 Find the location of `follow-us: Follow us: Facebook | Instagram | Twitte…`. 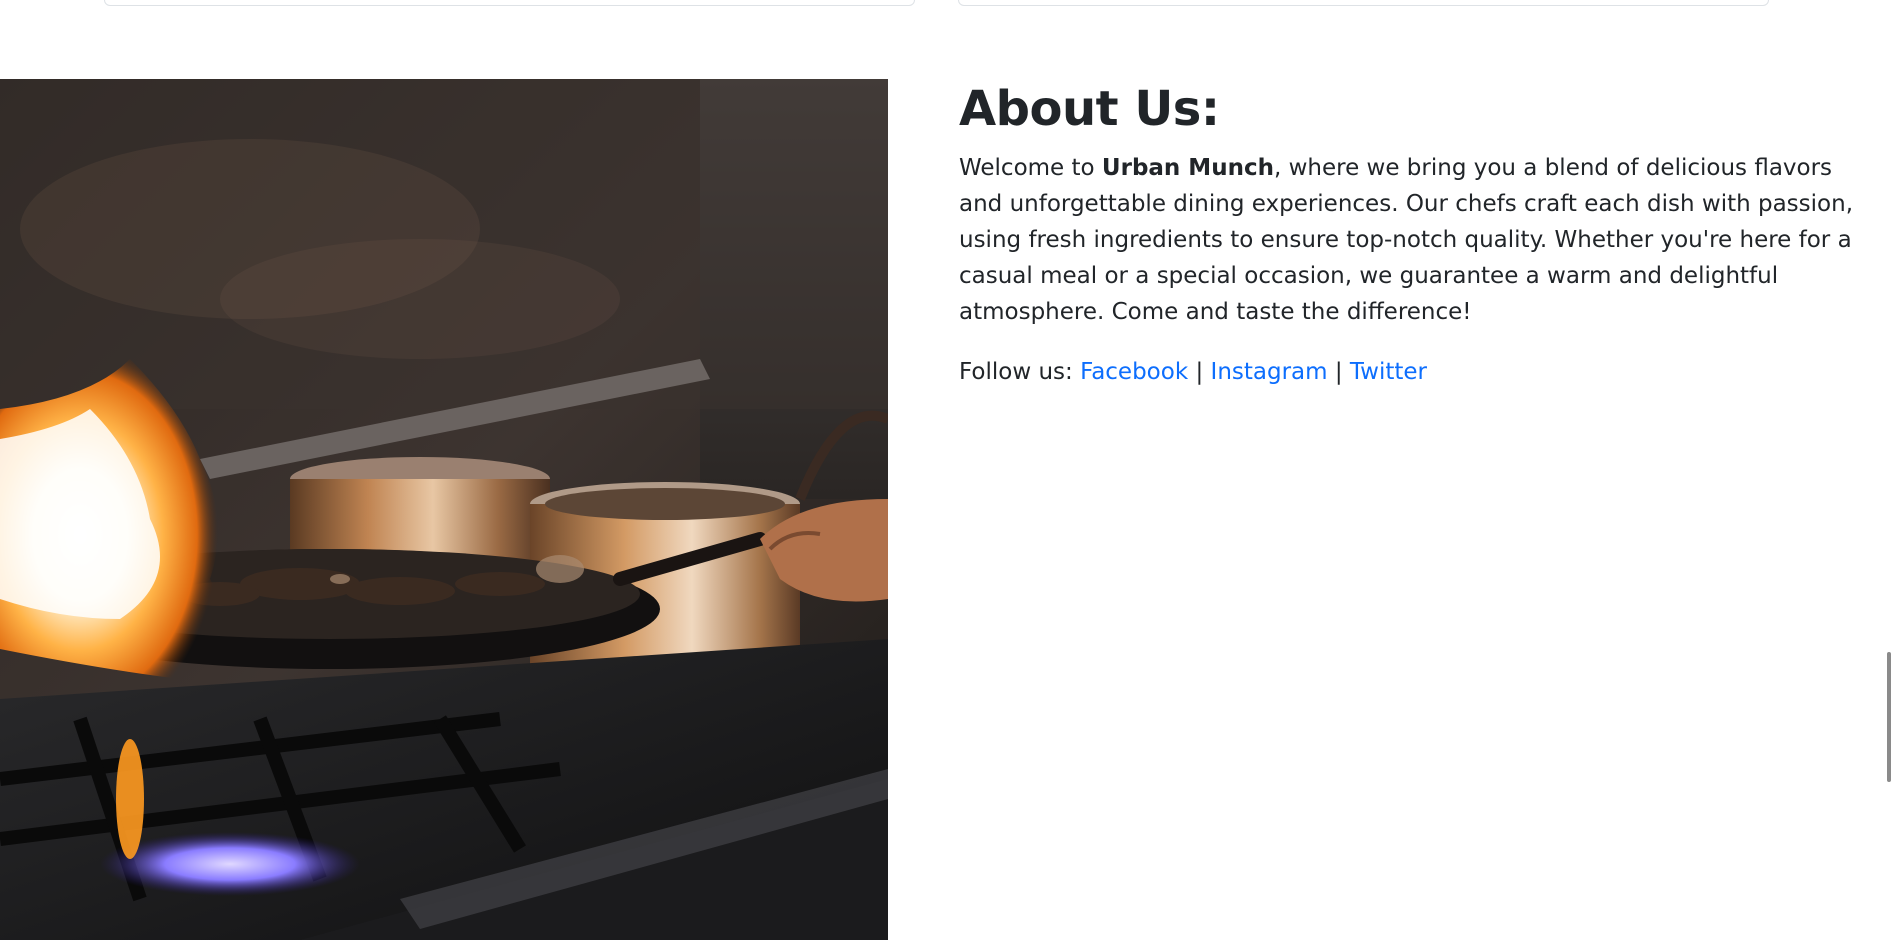

follow-us: Follow us: Facebook | Instagram | Twitte… is located at coordinates (1419, 372).